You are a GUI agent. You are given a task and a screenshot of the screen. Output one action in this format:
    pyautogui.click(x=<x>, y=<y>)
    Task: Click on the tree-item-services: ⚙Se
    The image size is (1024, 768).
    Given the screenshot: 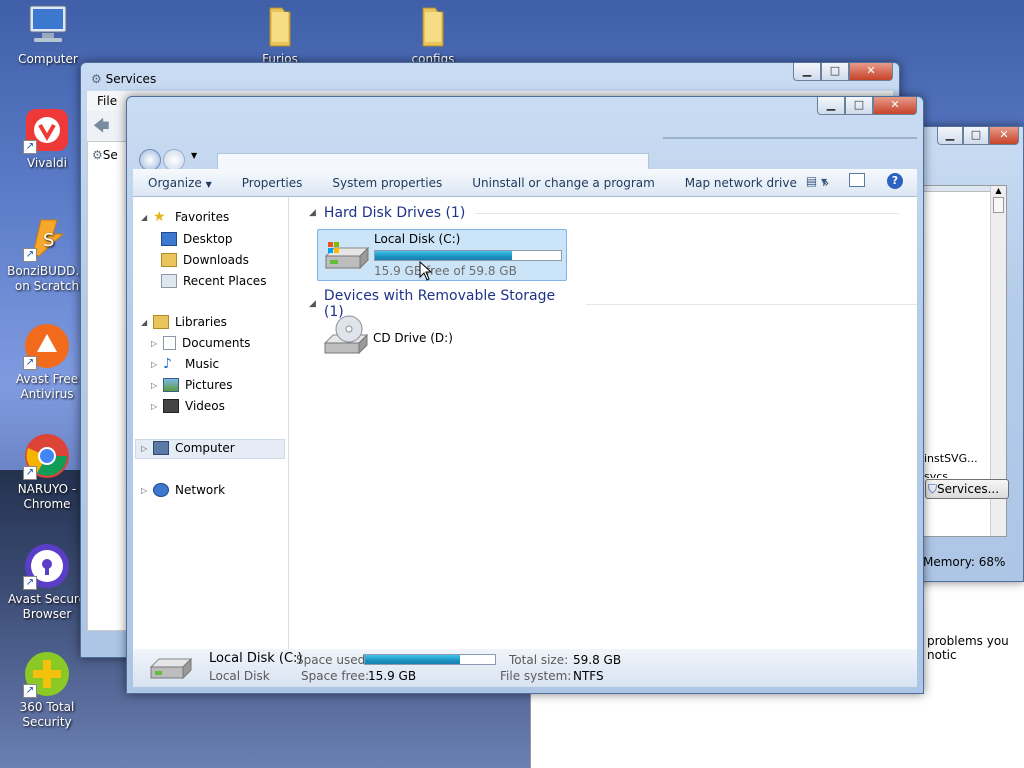 What is the action you would take?
    pyautogui.click(x=105, y=155)
    